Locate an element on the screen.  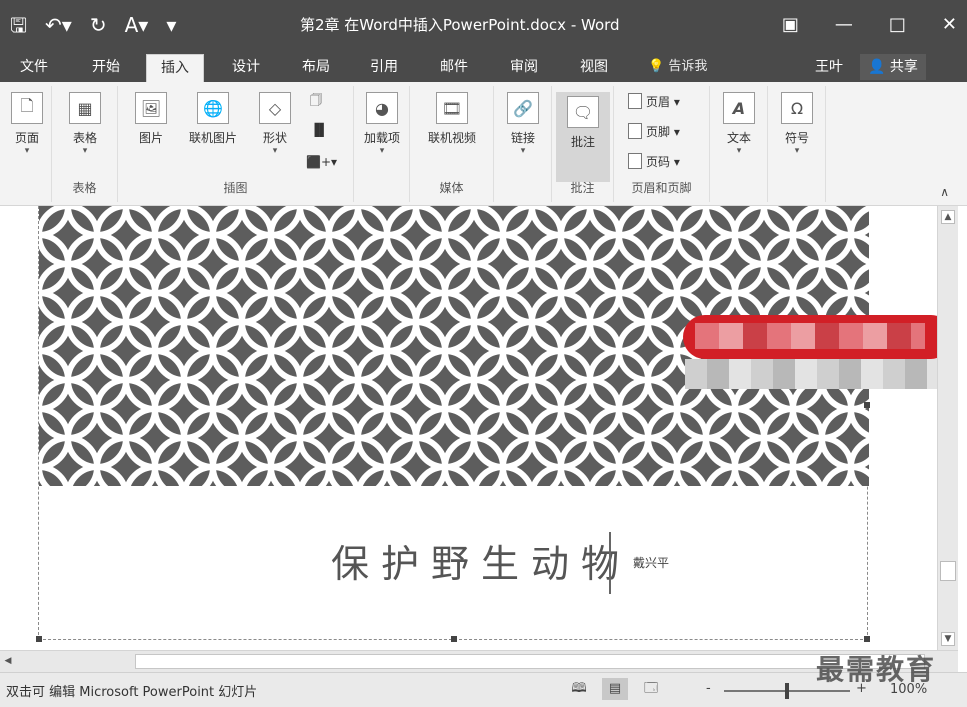
tell-me-label: 告诉我 is located at coordinates (688, 66).